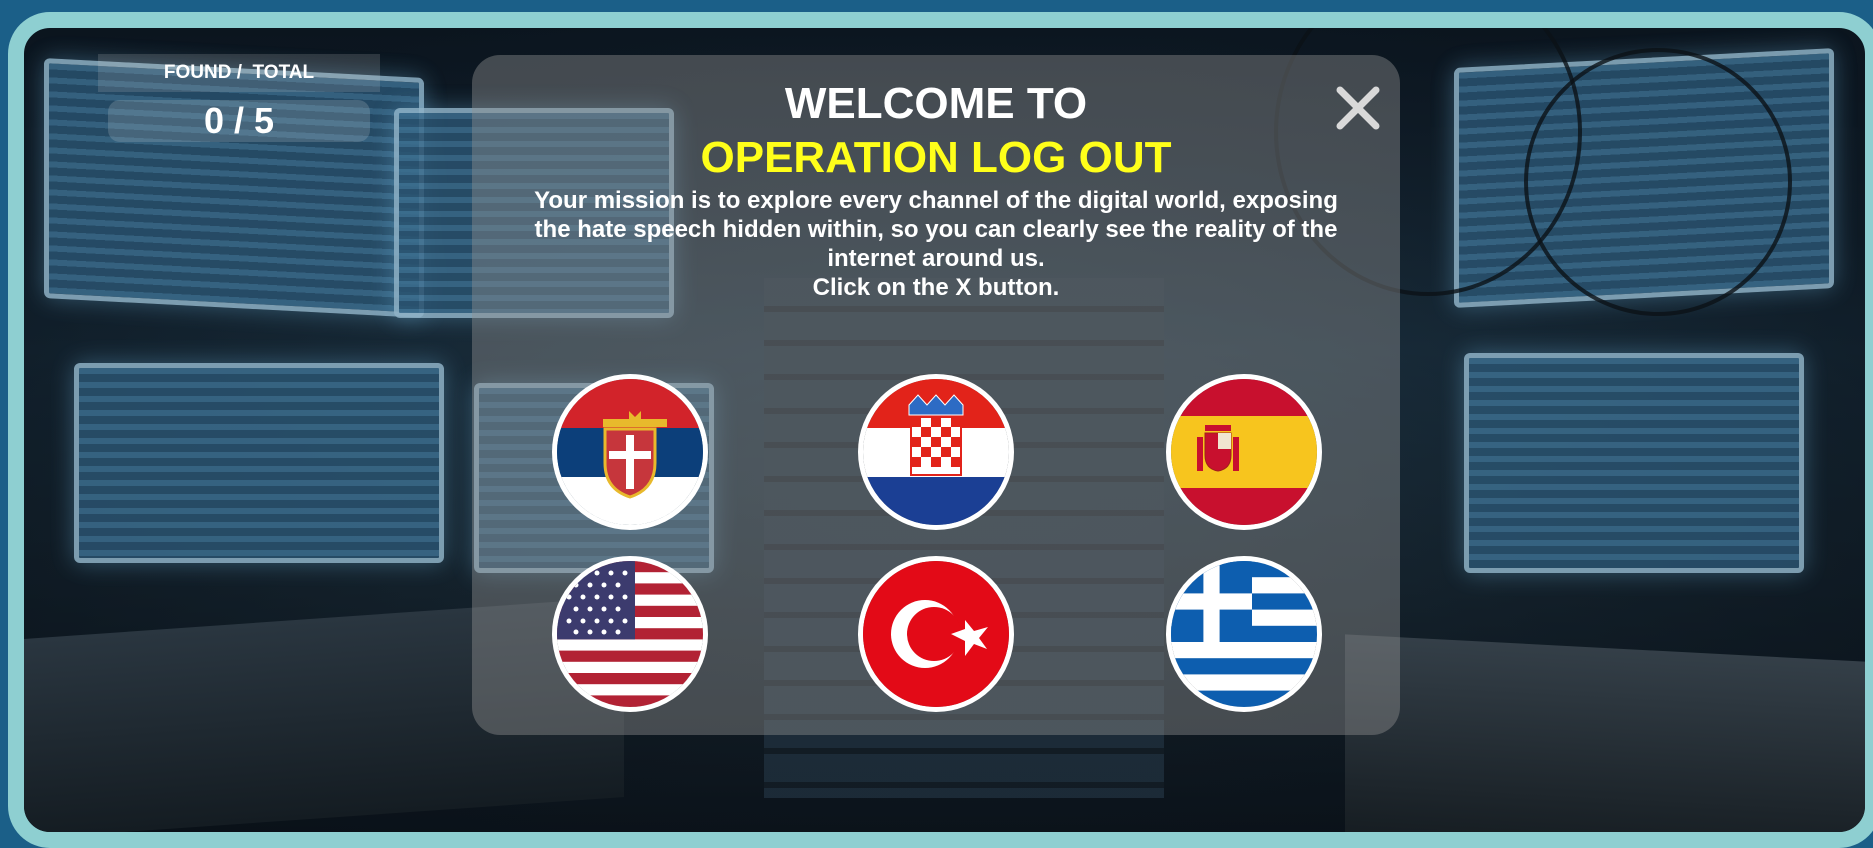  I want to click on flag-button-greece, so click(1244, 634).